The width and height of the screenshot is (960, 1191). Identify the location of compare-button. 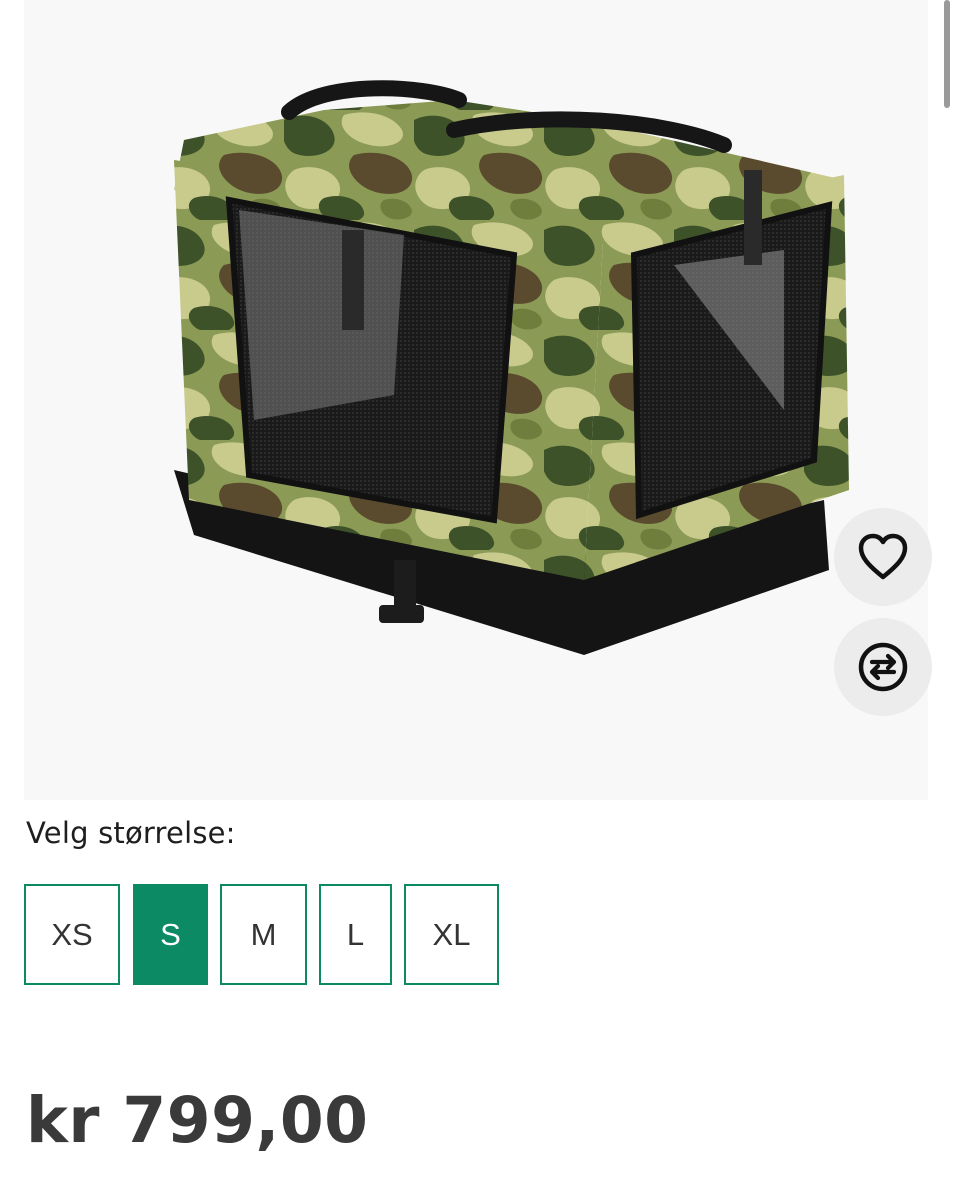
(883, 667).